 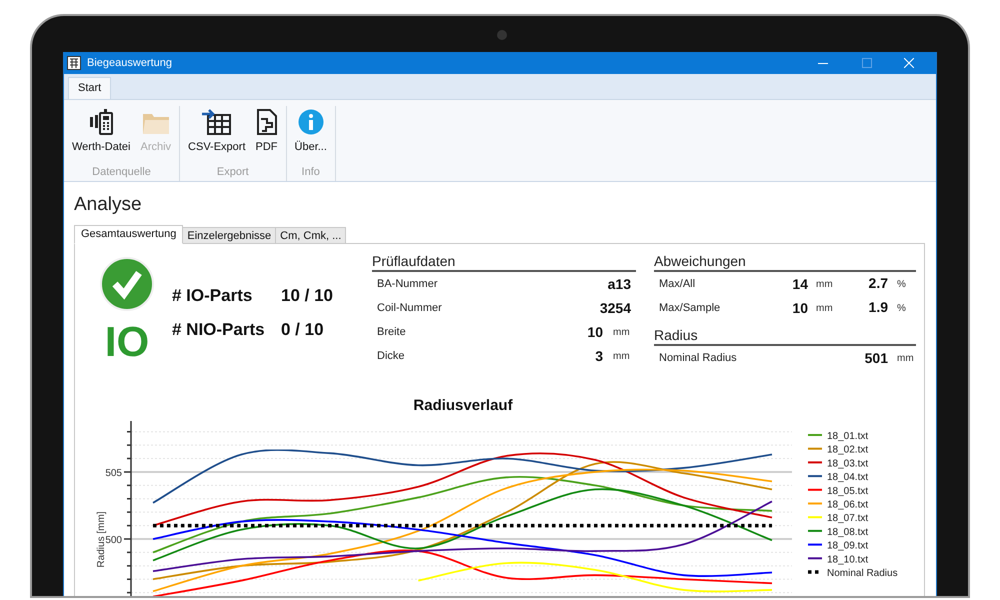 What do you see at coordinates (217, 122) in the screenshot?
I see `table-arrow-icon` at bounding box center [217, 122].